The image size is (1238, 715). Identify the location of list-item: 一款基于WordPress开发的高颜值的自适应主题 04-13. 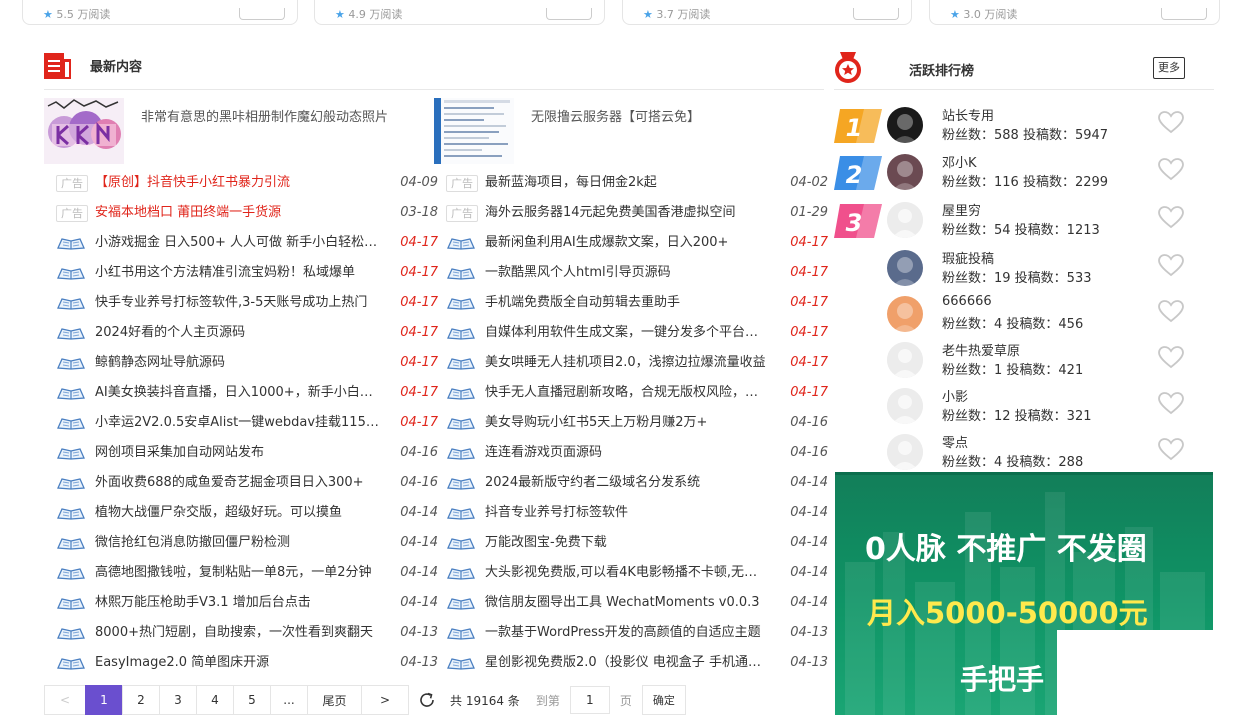
(637, 633).